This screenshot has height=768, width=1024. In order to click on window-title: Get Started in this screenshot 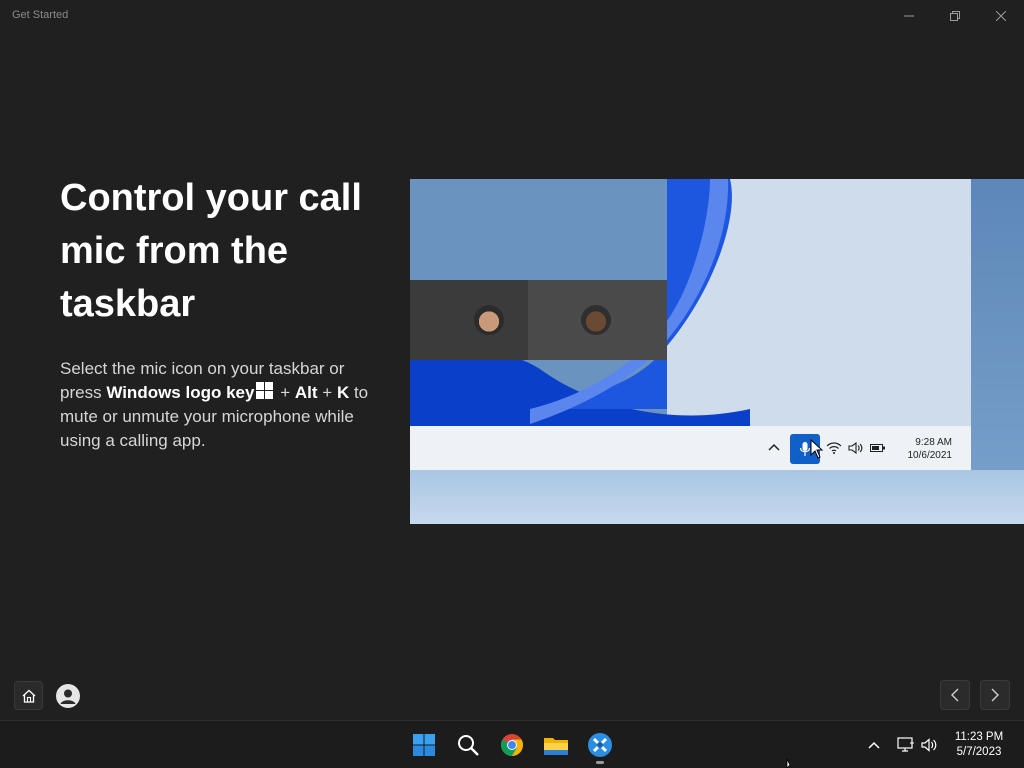, I will do `click(40, 15)`.